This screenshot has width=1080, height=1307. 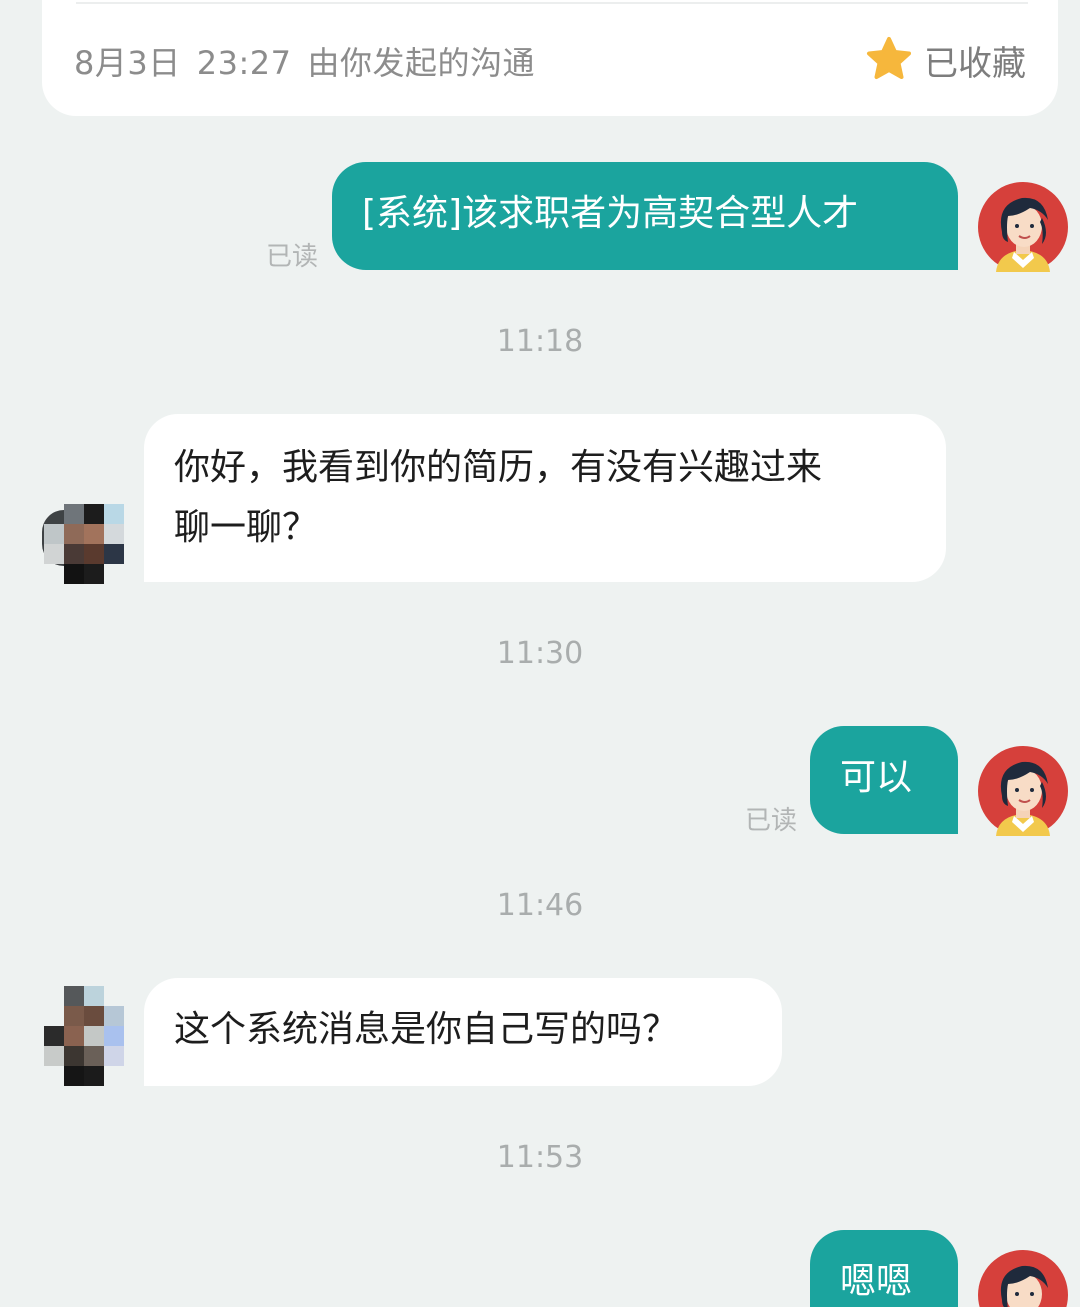 What do you see at coordinates (421, 63) in the screenshot?
I see `conversation-description: 由你发起的沟通` at bounding box center [421, 63].